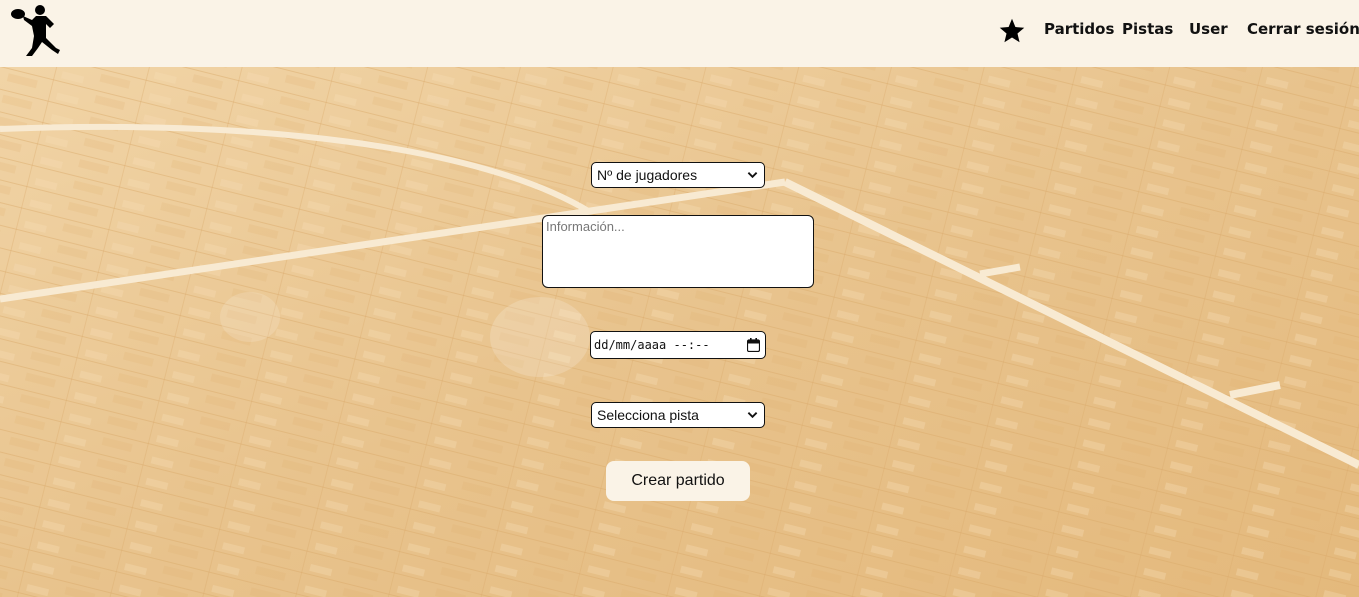 The height and width of the screenshot is (597, 1359). I want to click on datetime-input: dd/mm/aaaa --:--, so click(678, 345).